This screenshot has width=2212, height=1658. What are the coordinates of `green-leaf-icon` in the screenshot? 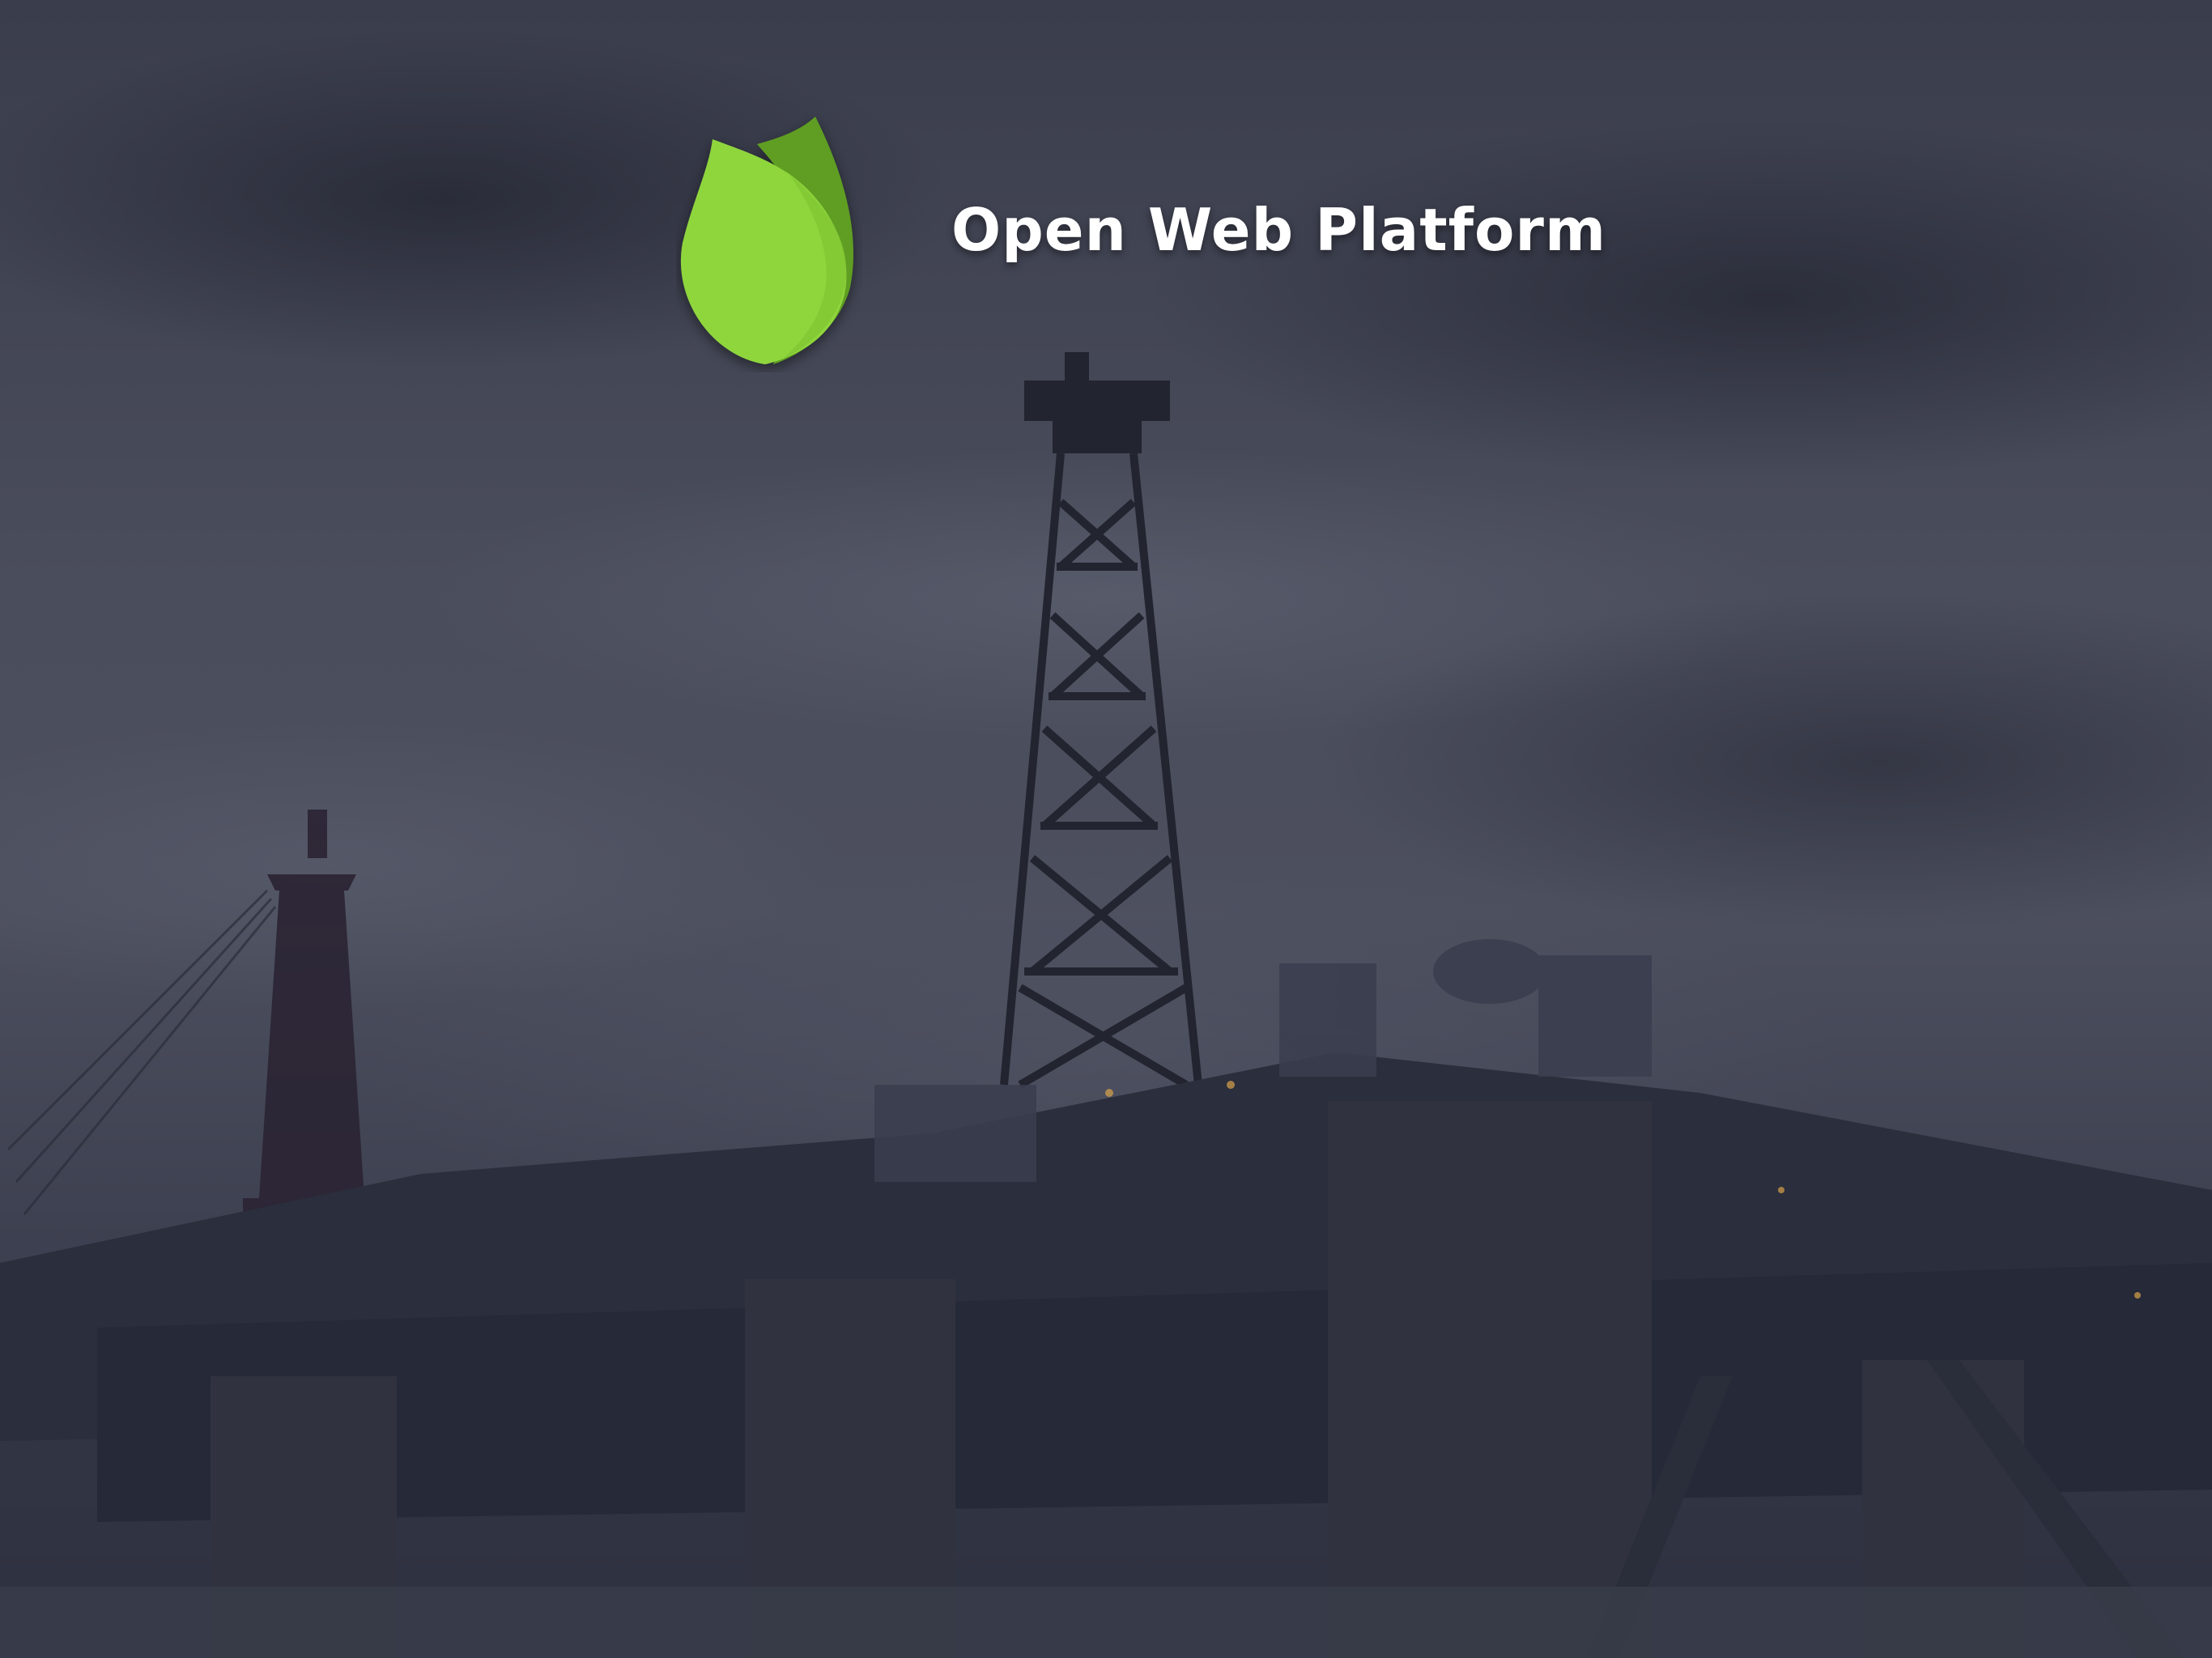 It's located at (767, 240).